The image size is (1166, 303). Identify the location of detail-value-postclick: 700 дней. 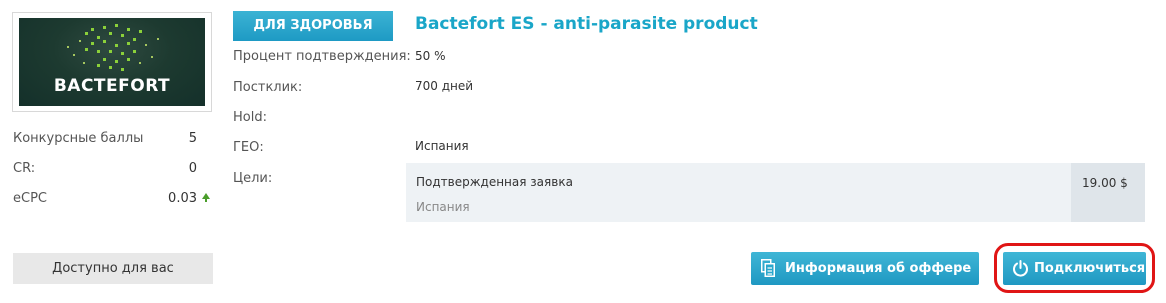
(444, 86).